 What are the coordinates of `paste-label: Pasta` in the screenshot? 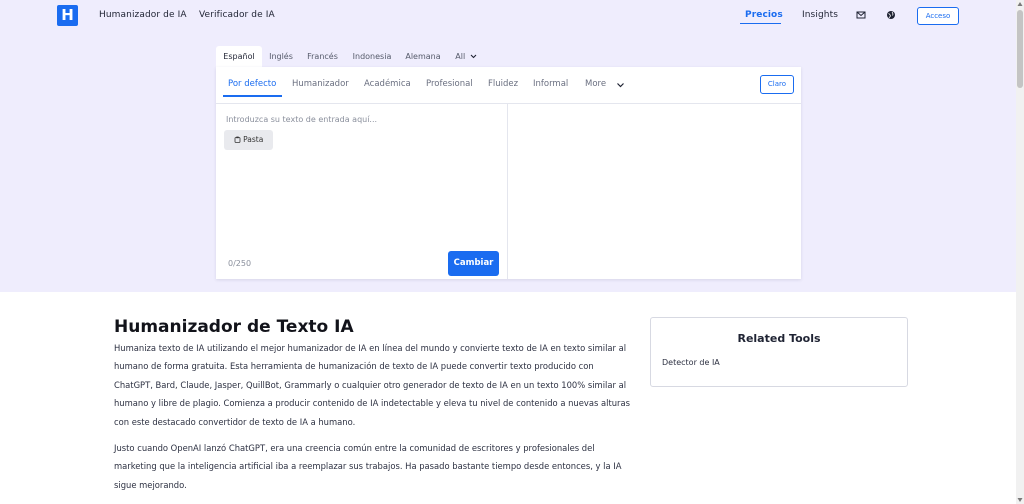 It's located at (253, 139).